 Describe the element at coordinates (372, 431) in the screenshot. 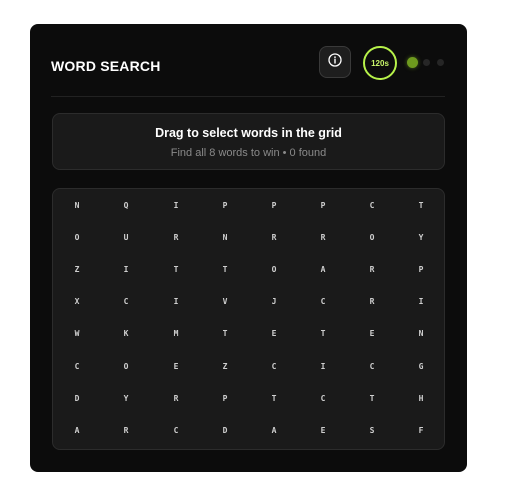

I see `grid-cell: S` at that location.